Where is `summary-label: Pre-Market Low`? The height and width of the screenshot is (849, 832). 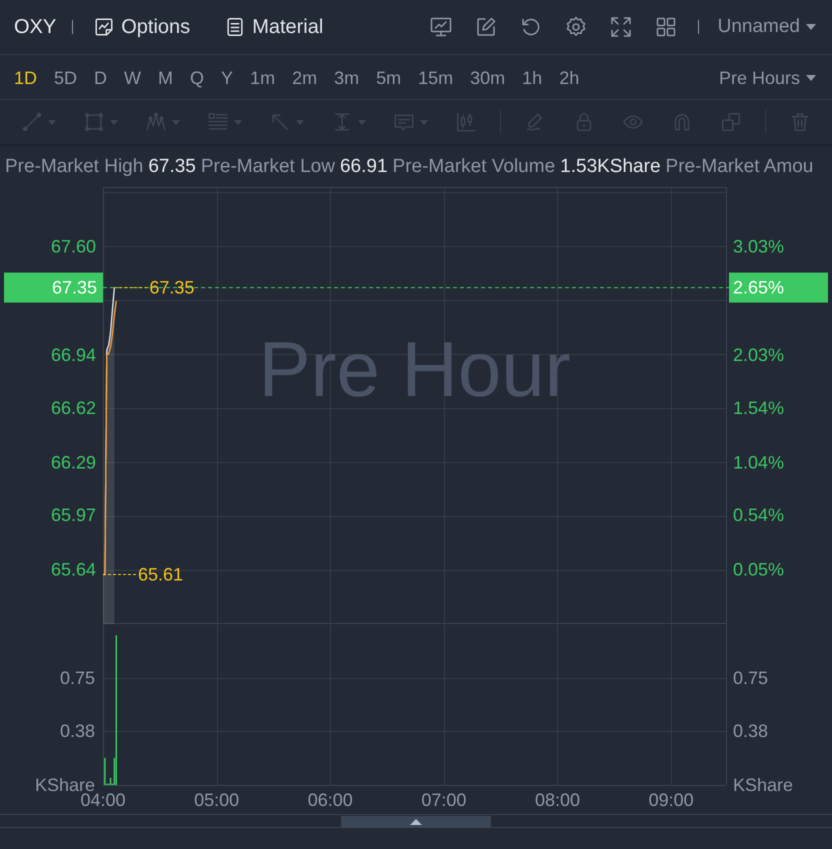
summary-label: Pre-Market Low is located at coordinates (267, 167).